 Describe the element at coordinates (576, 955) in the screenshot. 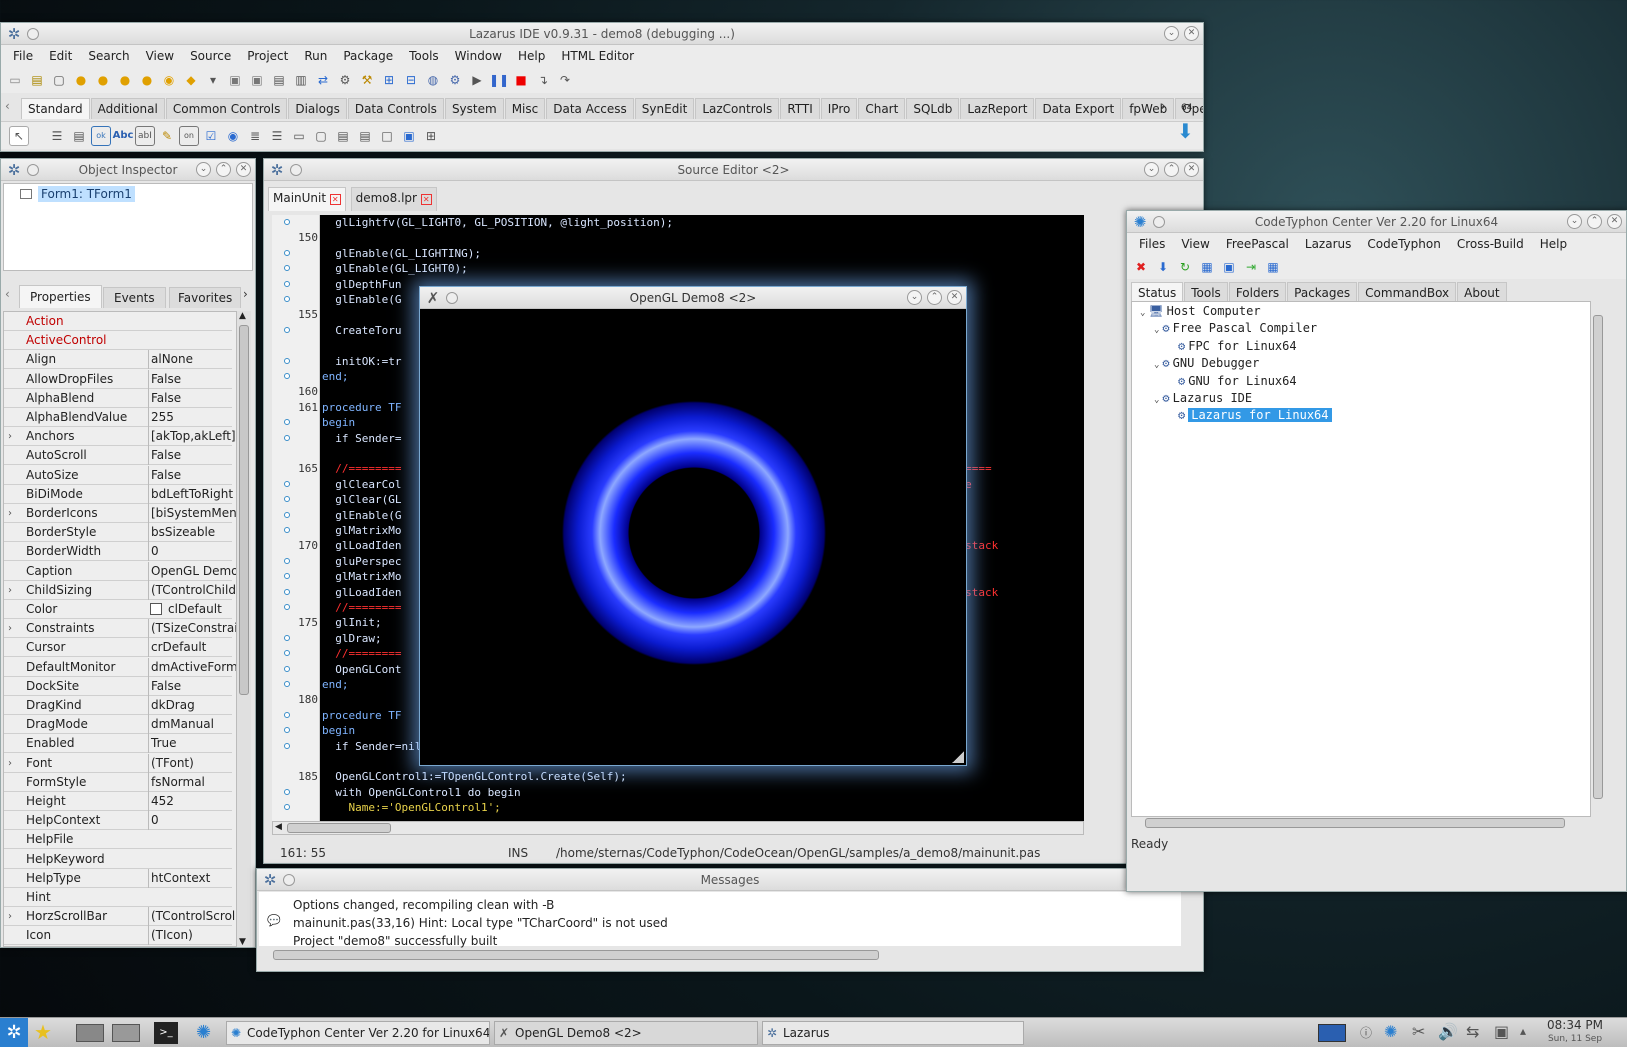

I see `messages-hscroll-thumb` at that location.